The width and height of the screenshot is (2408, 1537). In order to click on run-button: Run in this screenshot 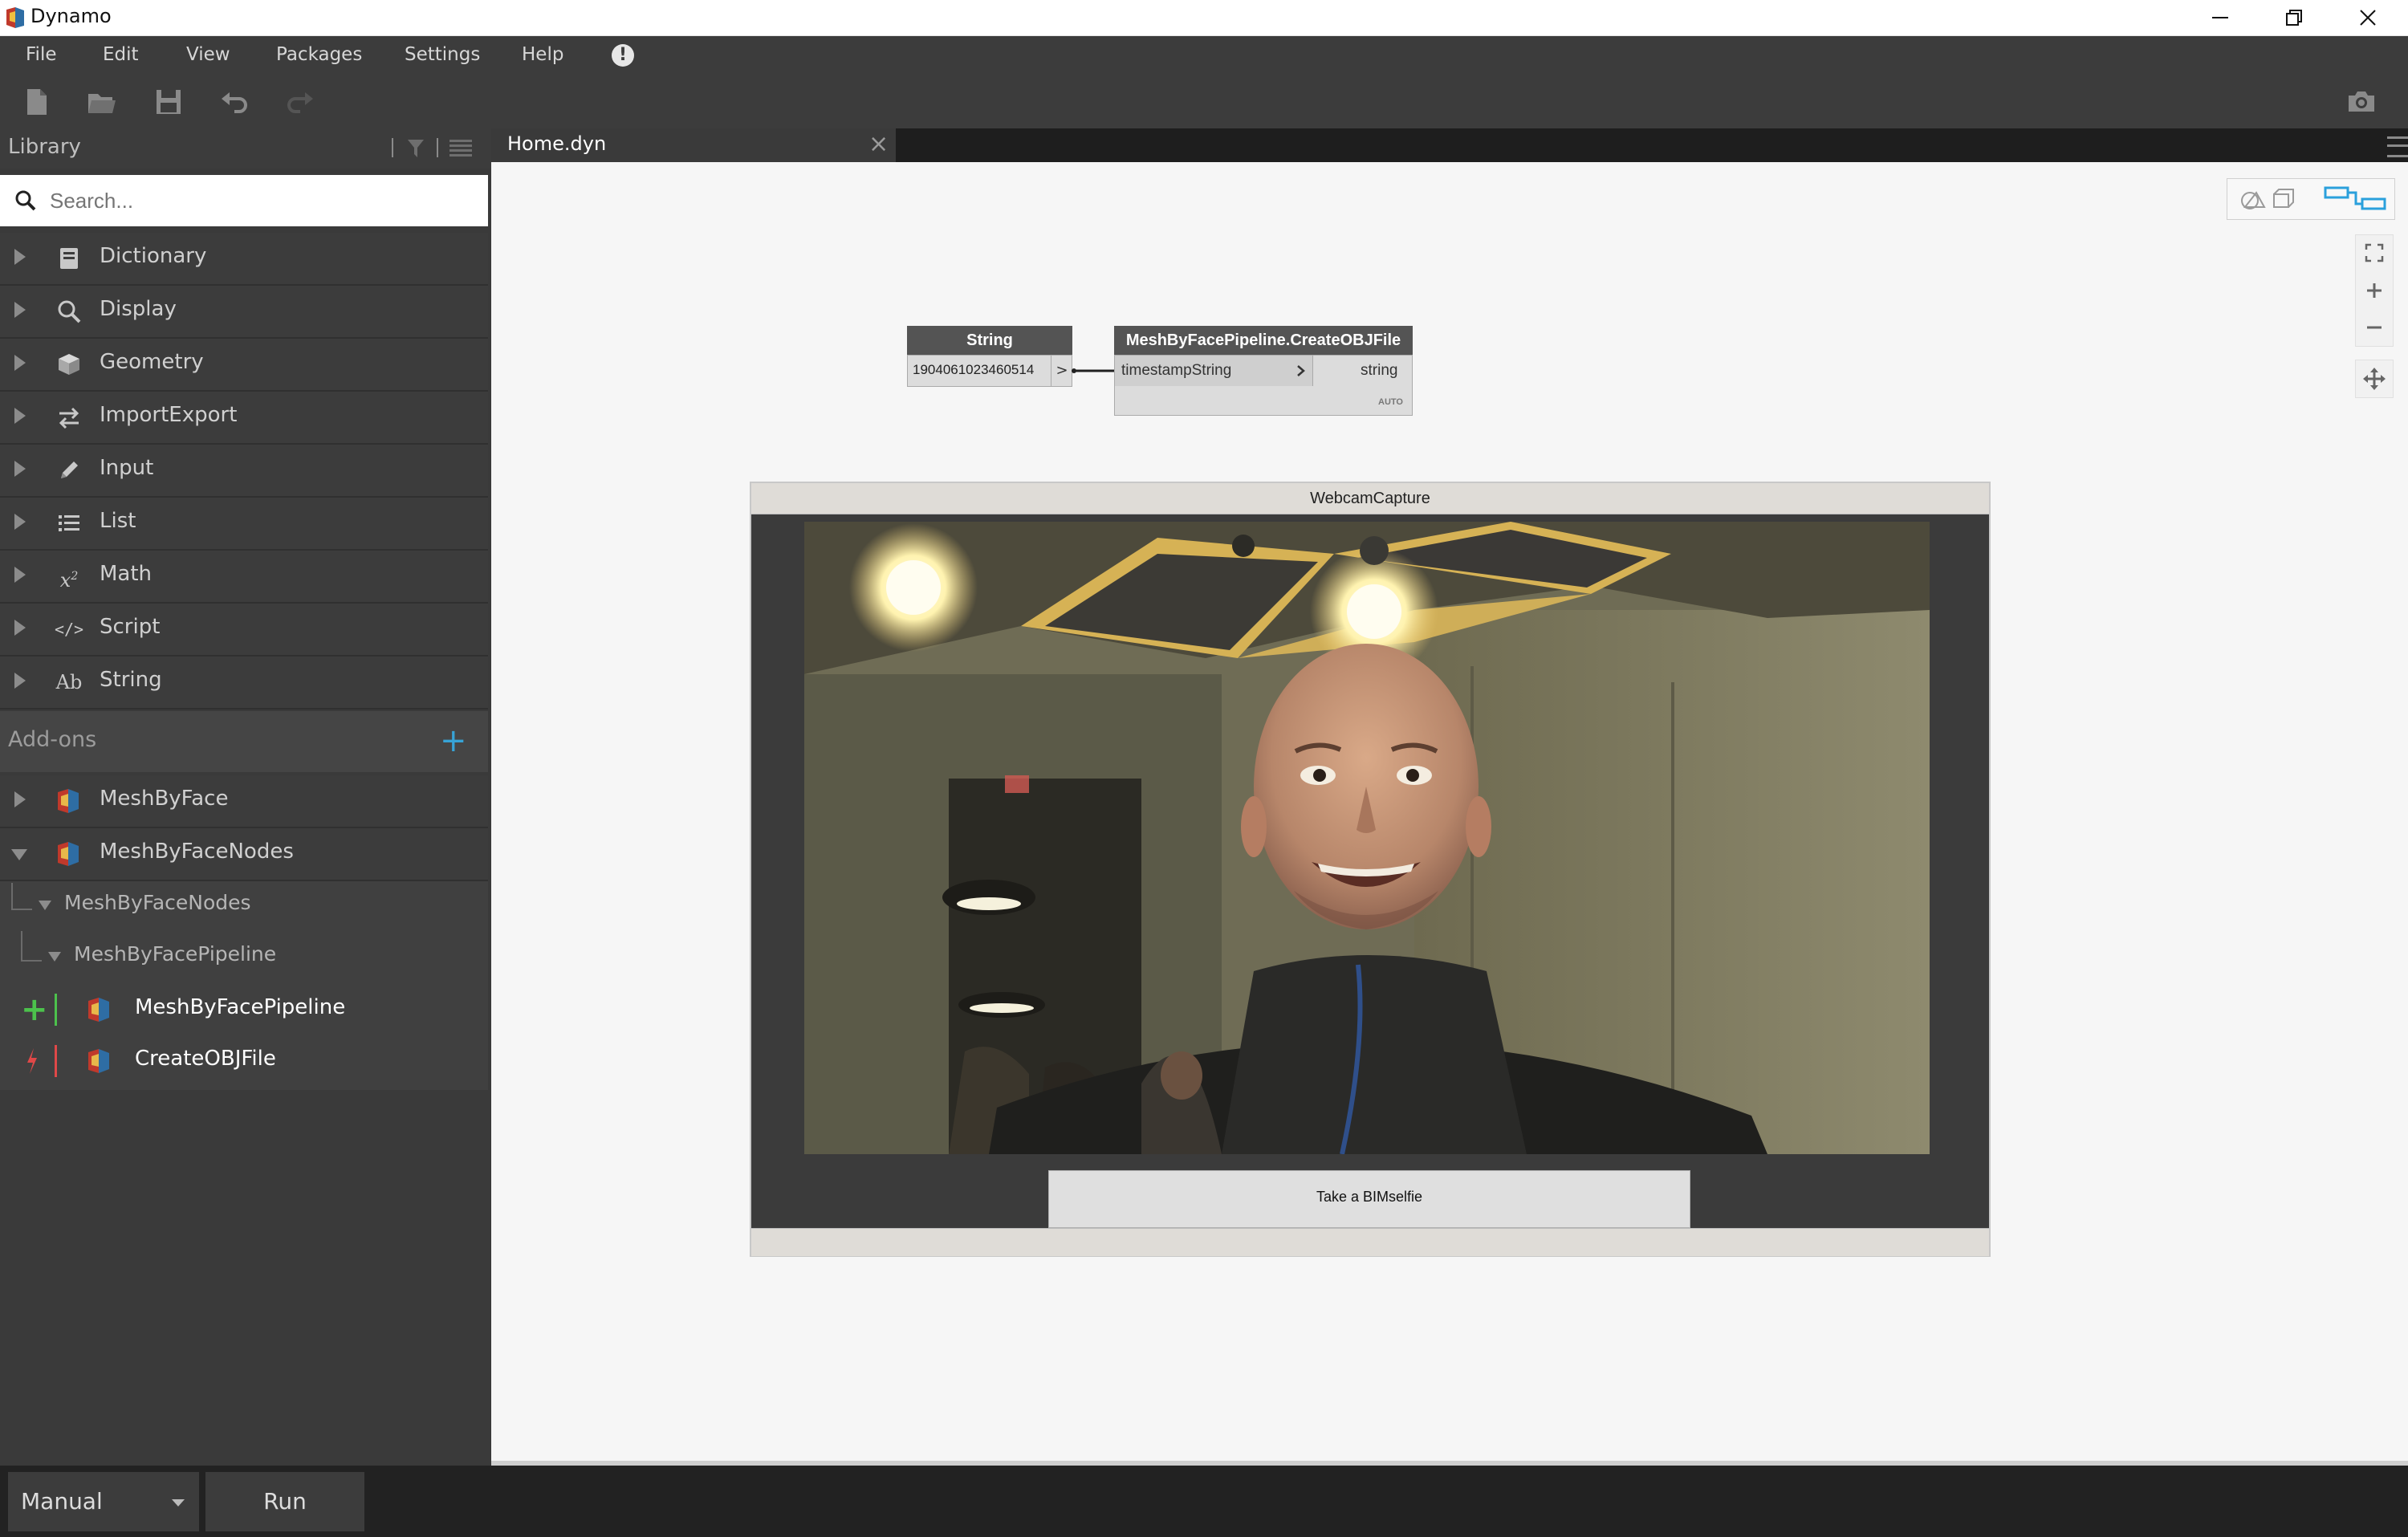, I will do `click(284, 1501)`.